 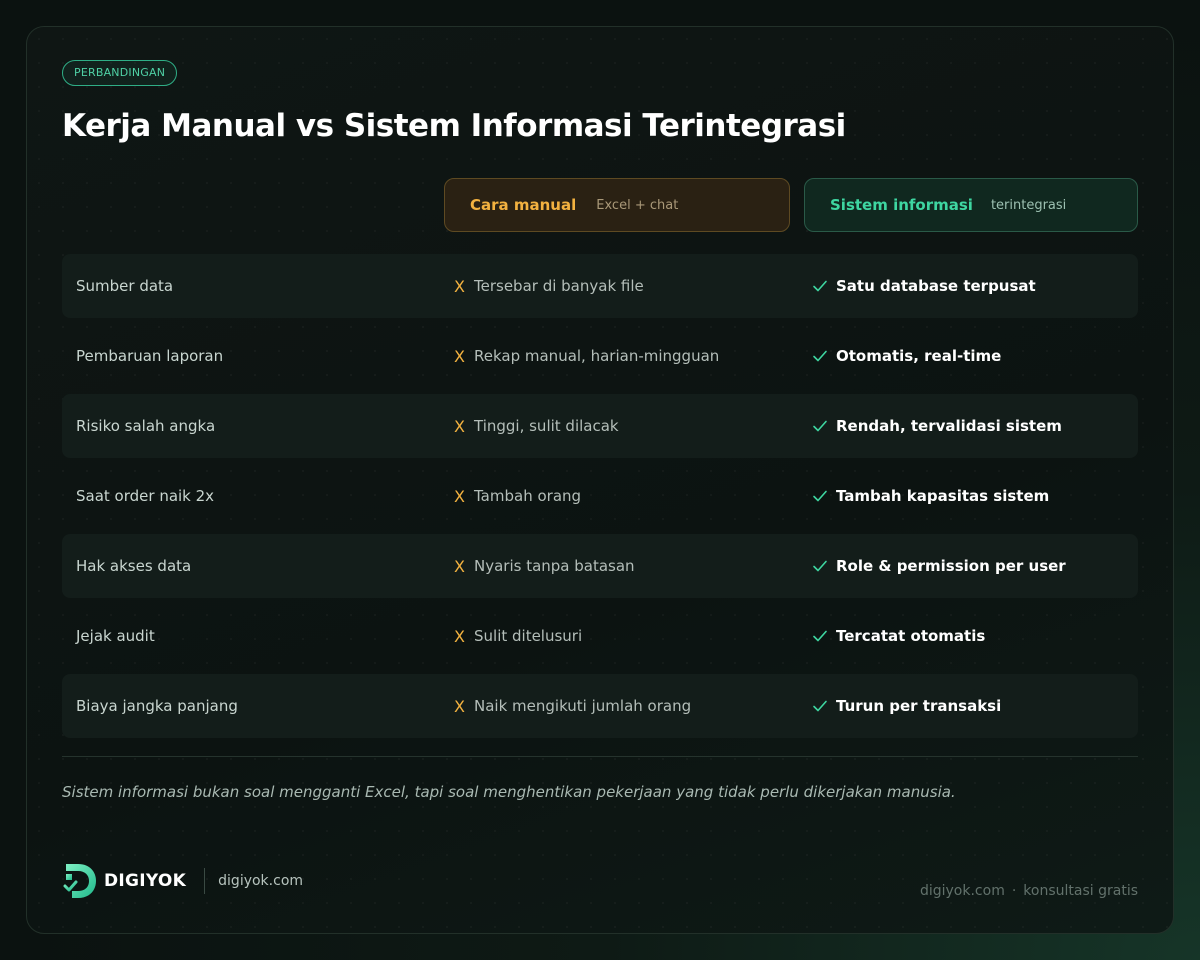 What do you see at coordinates (919, 356) in the screenshot?
I see `row-system-text: Otomatis, real-time` at bounding box center [919, 356].